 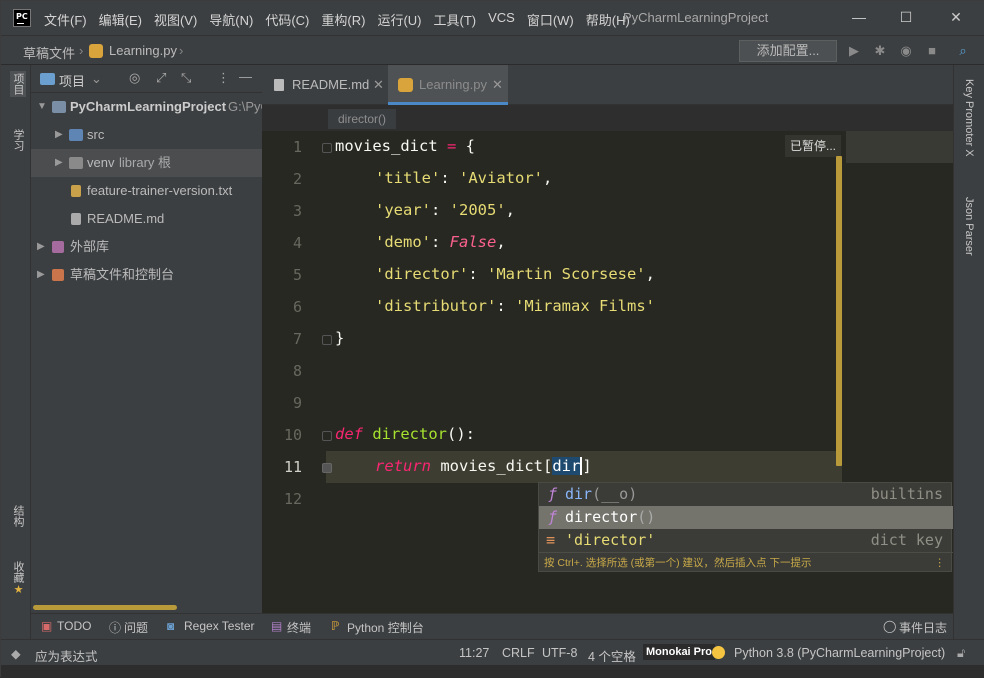 What do you see at coordinates (134, 78) in the screenshot?
I see `locate-icon: ◎` at bounding box center [134, 78].